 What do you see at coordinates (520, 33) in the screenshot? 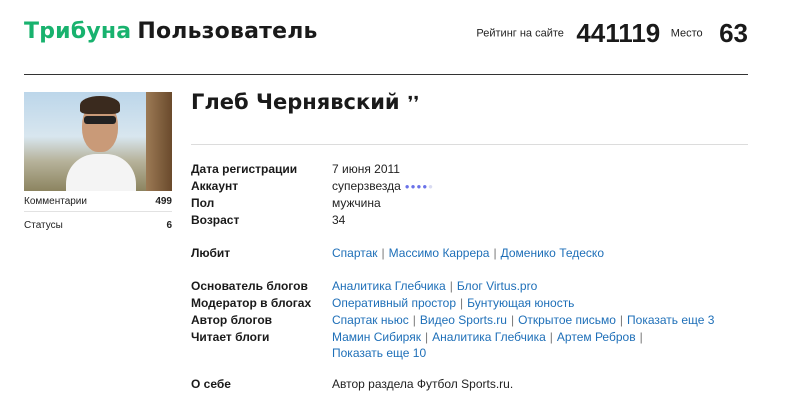
I see `rating-label: Рейтинг на сайте` at bounding box center [520, 33].